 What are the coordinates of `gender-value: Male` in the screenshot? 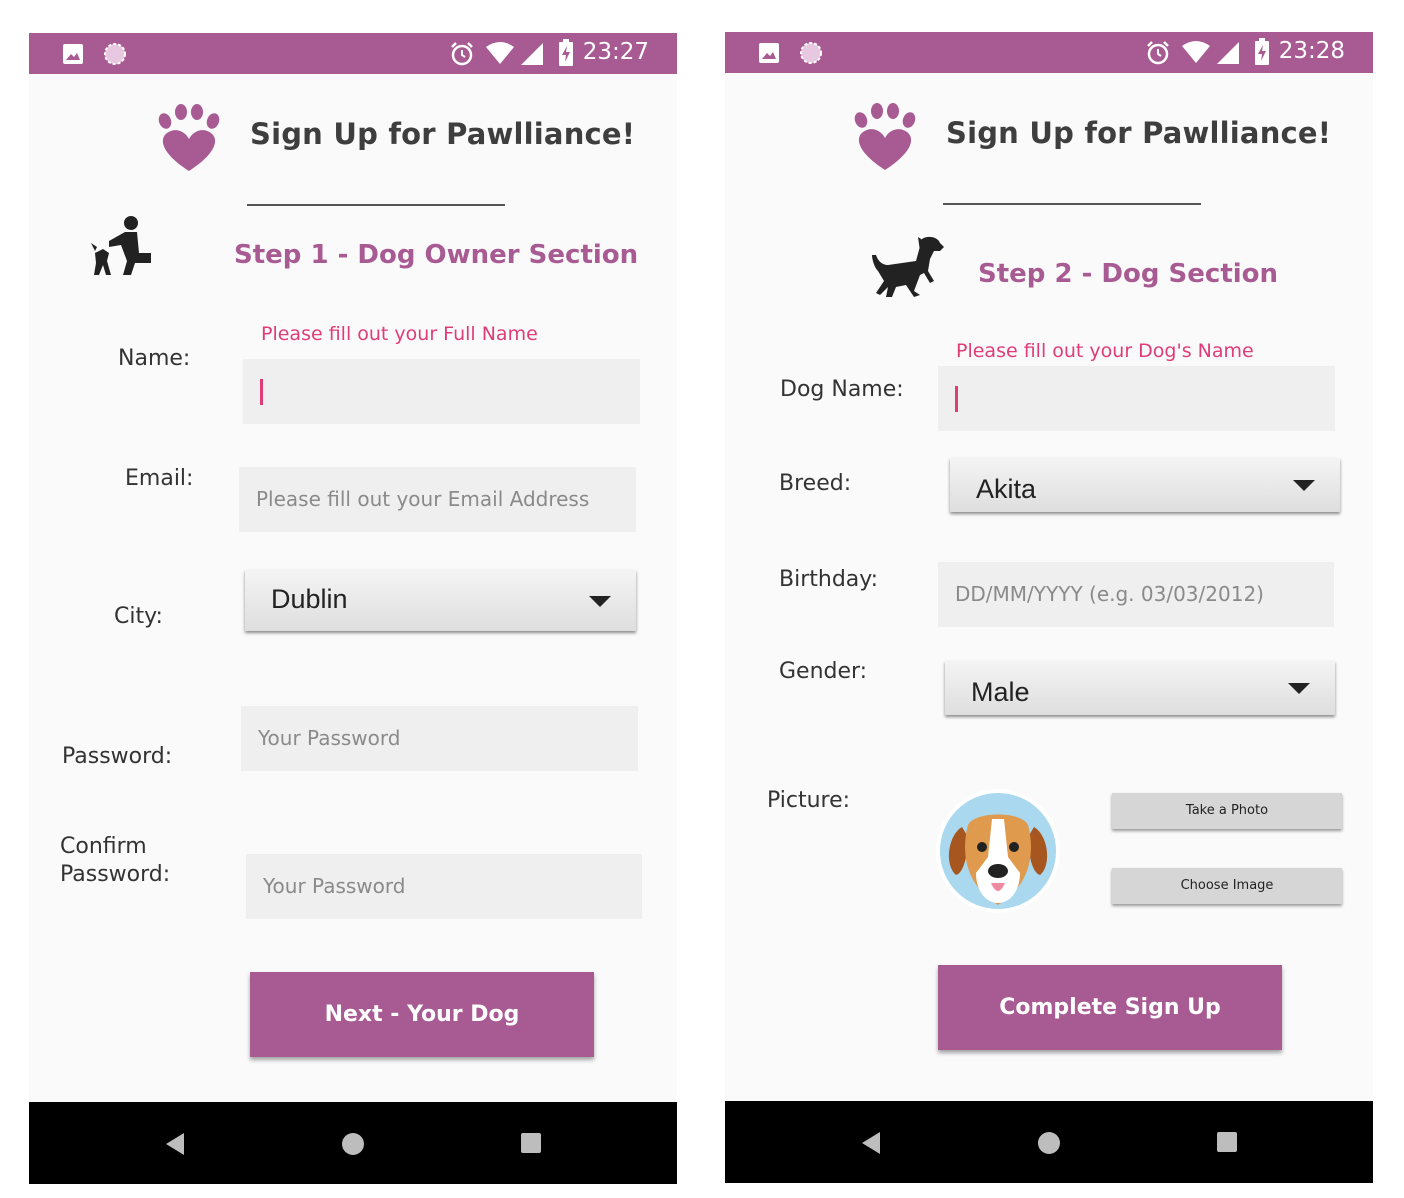 It's located at (1000, 692).